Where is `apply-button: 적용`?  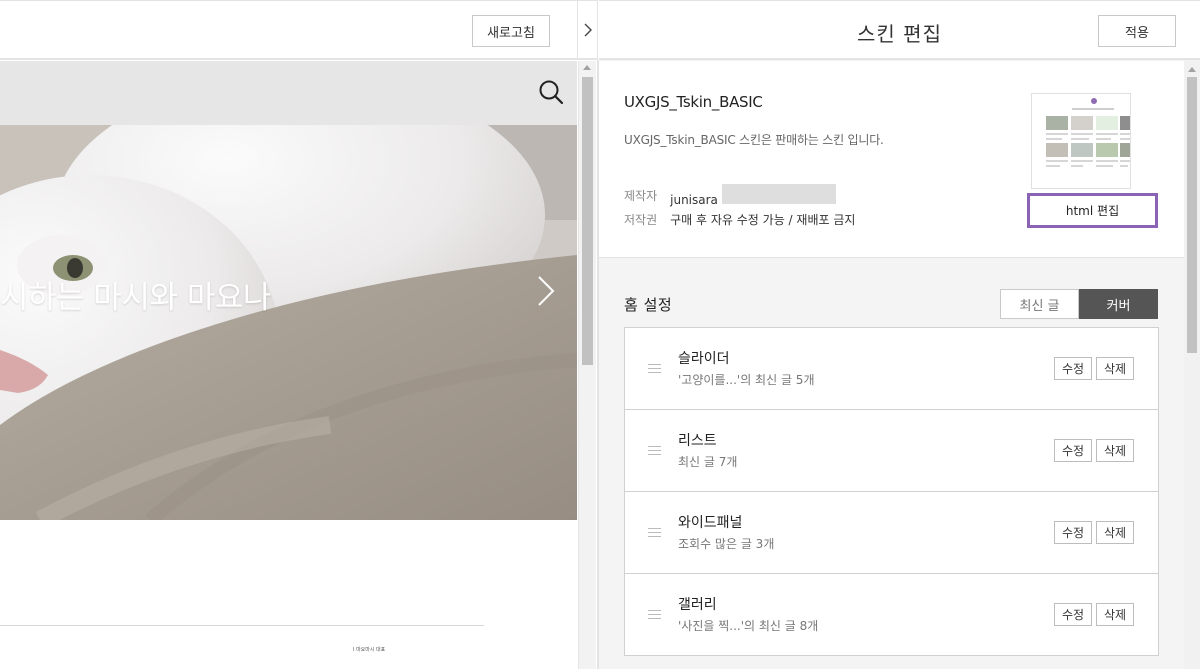 apply-button: 적용 is located at coordinates (1137, 31).